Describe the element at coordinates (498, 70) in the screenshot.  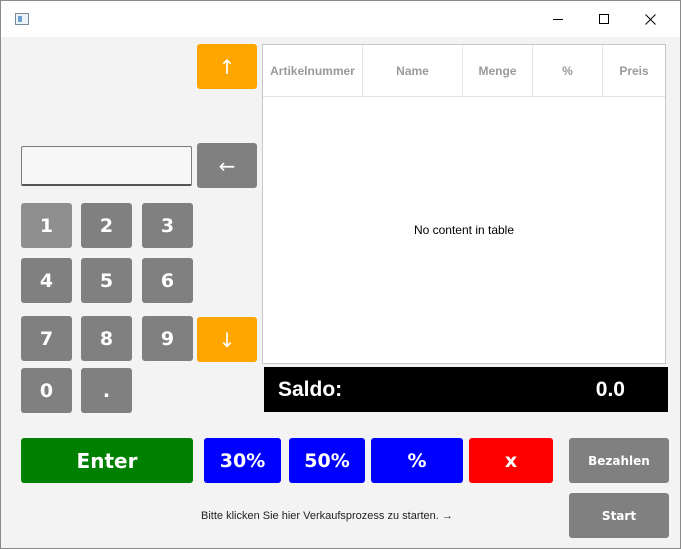
I see `column-menge: Menge` at that location.